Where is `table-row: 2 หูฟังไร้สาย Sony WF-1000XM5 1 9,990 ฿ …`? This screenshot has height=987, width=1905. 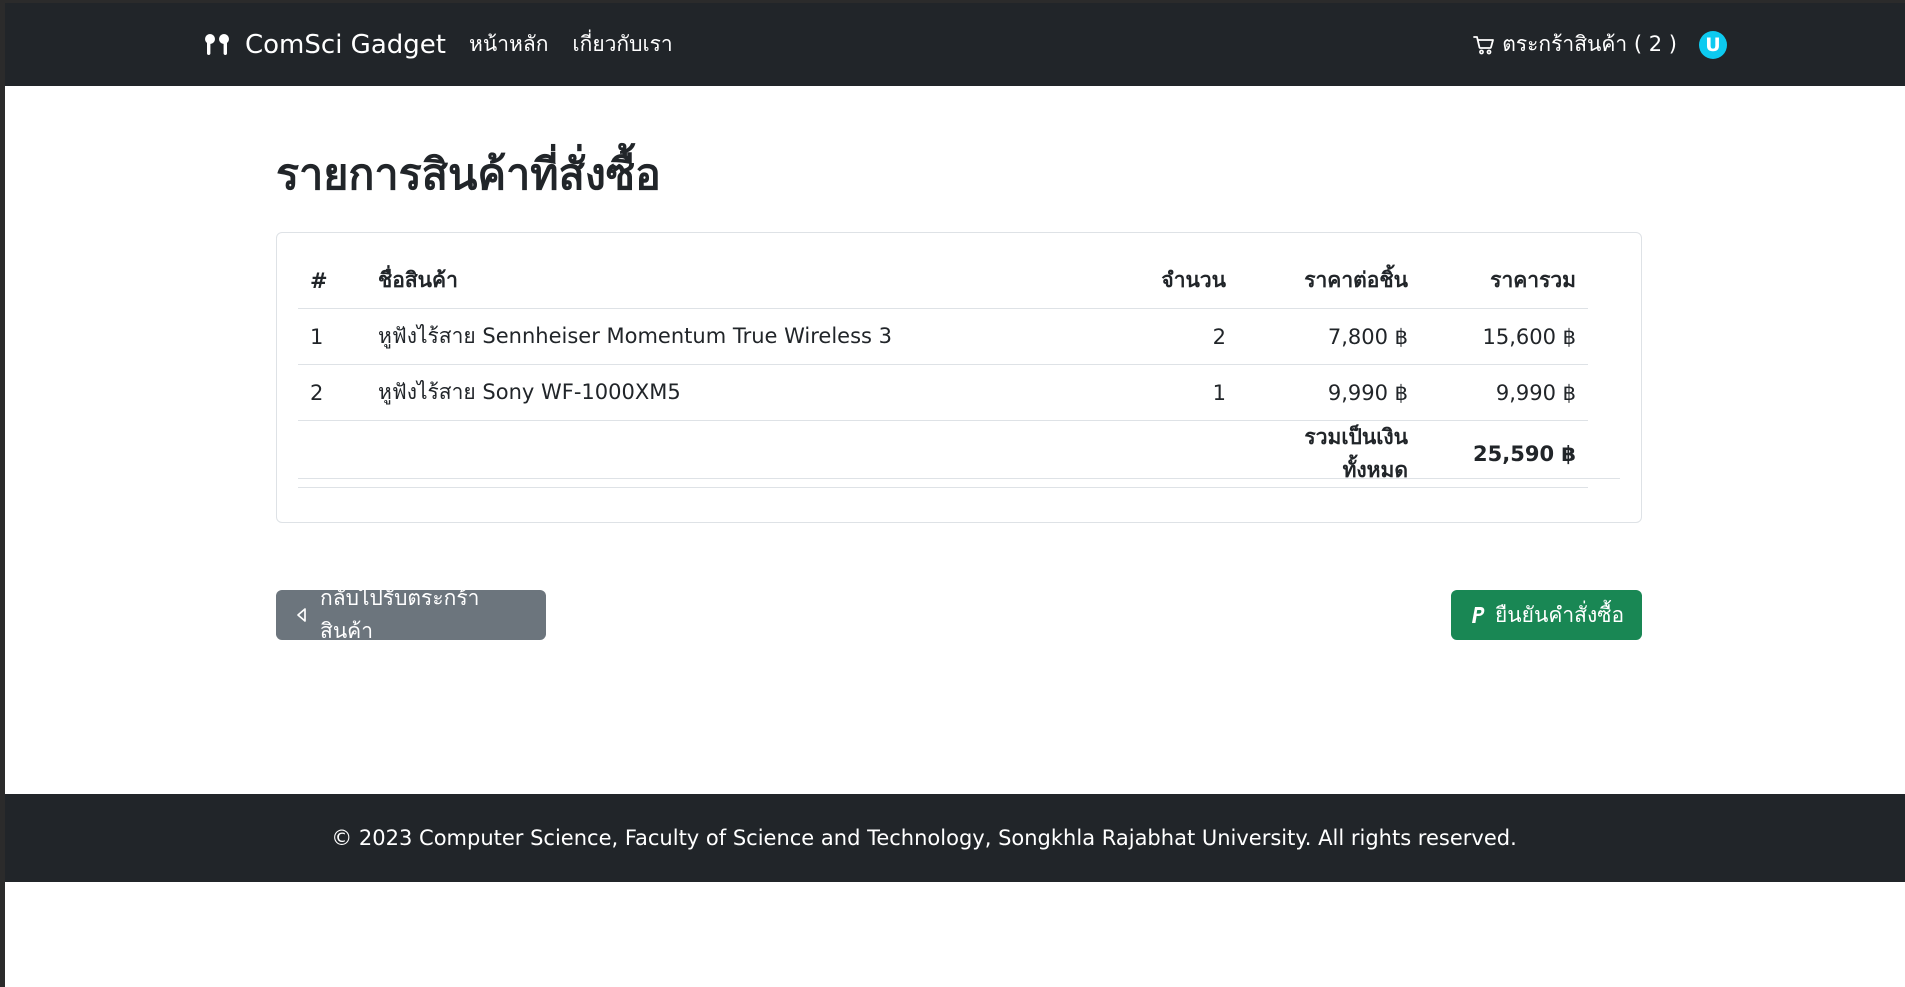
table-row: 2 หูฟังไร้สาย Sony WF-1000XM5 1 9,990 ฿ … is located at coordinates (943, 392).